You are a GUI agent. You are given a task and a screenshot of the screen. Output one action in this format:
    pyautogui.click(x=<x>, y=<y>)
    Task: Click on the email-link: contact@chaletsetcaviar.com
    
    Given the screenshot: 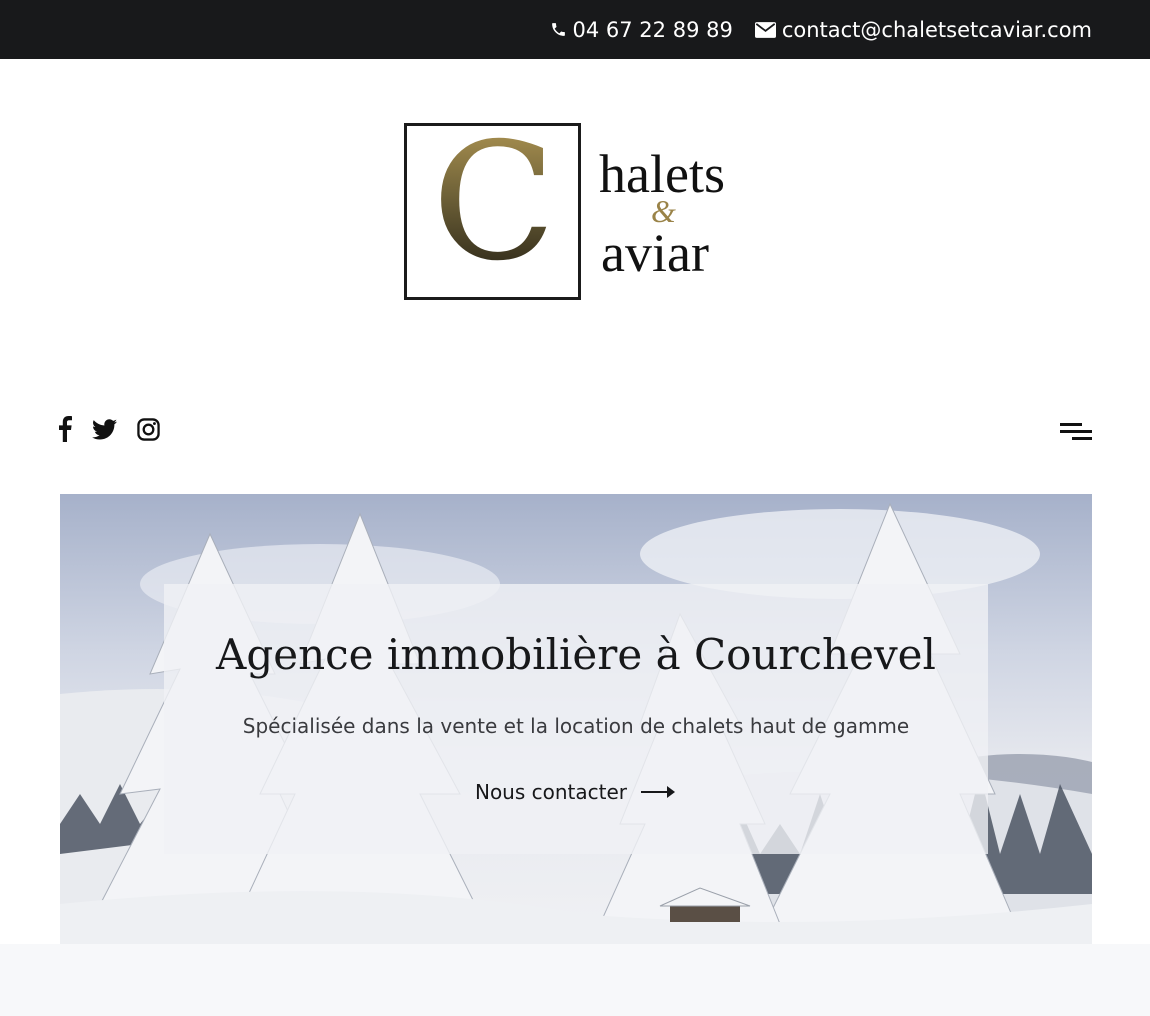 What is the action you would take?
    pyautogui.click(x=923, y=29)
    